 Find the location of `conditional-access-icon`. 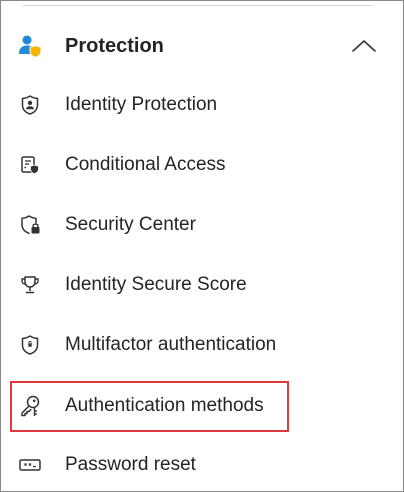

conditional-access-icon is located at coordinates (30, 165).